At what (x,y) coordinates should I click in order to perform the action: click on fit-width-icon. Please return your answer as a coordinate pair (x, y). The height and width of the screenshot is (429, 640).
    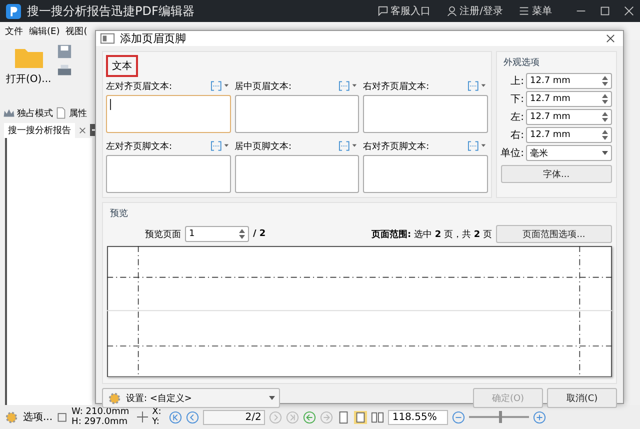
    Looking at the image, I should click on (361, 417).